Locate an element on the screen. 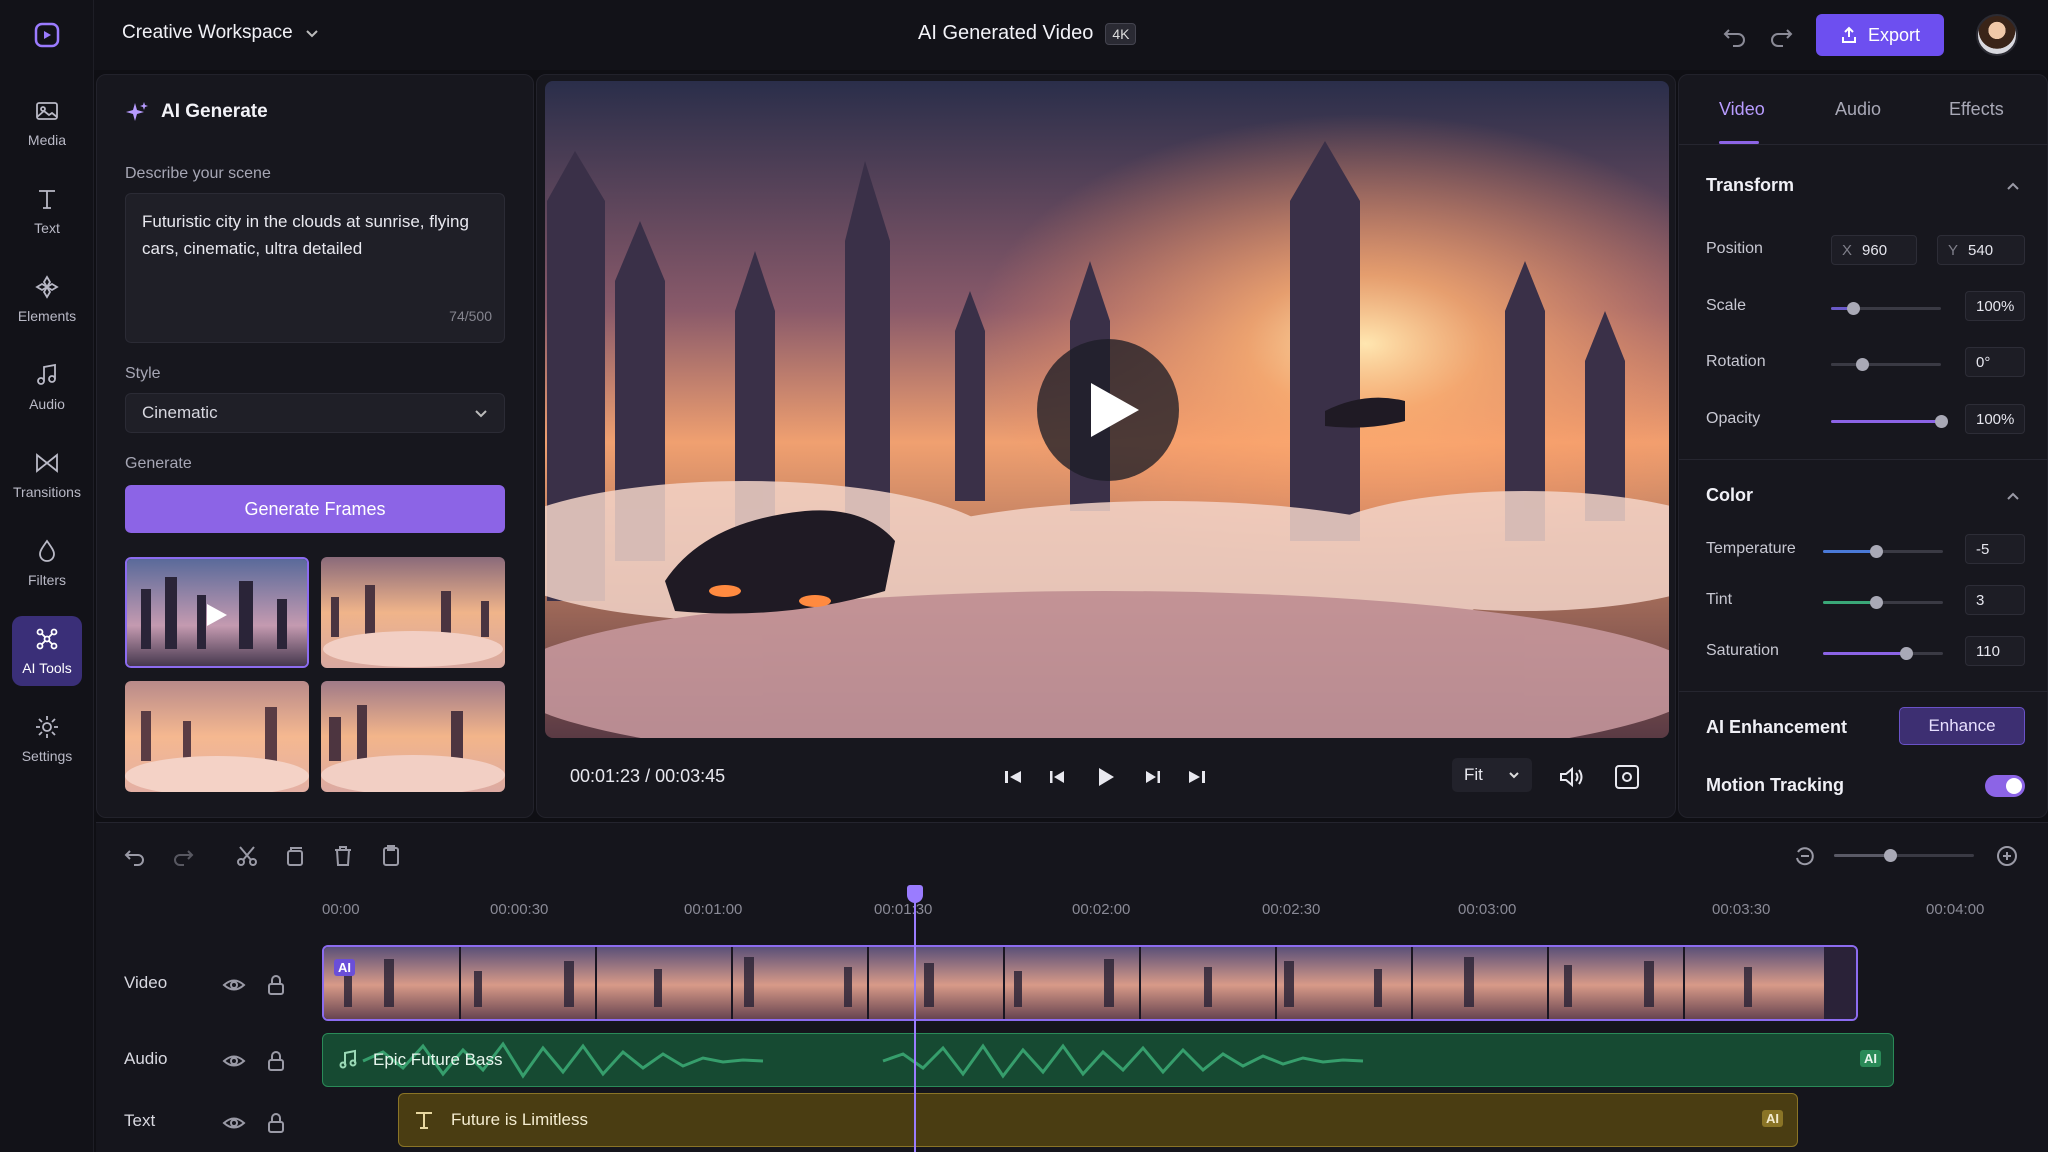 This screenshot has height=1152, width=2048. rail-media: Media is located at coordinates (47, 123).